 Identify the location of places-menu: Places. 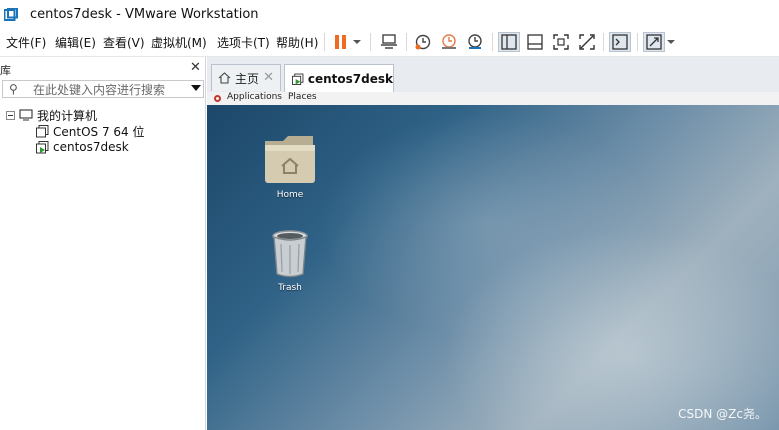
(302, 97).